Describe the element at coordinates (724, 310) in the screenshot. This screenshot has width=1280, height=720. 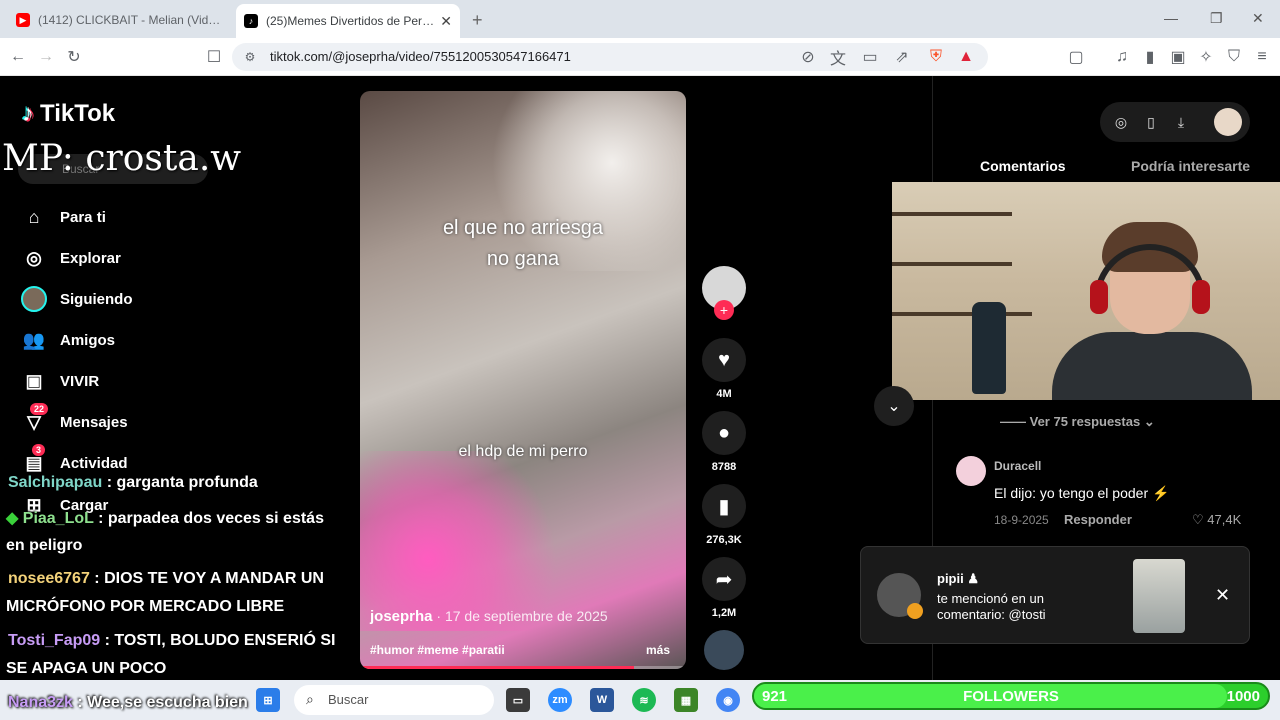
I see `follow-plus-icon: +` at that location.